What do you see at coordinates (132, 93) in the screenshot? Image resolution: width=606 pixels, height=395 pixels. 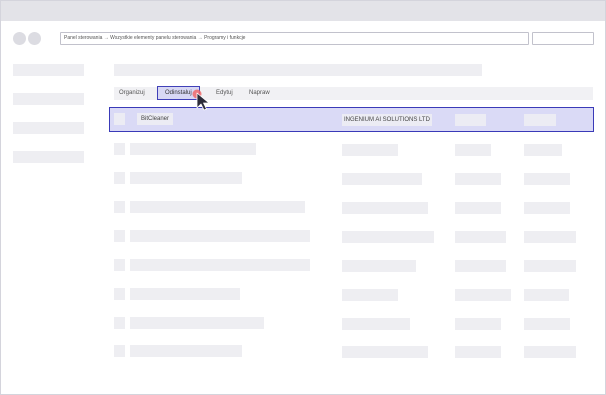 I see `organize-button: Organizuj` at bounding box center [132, 93].